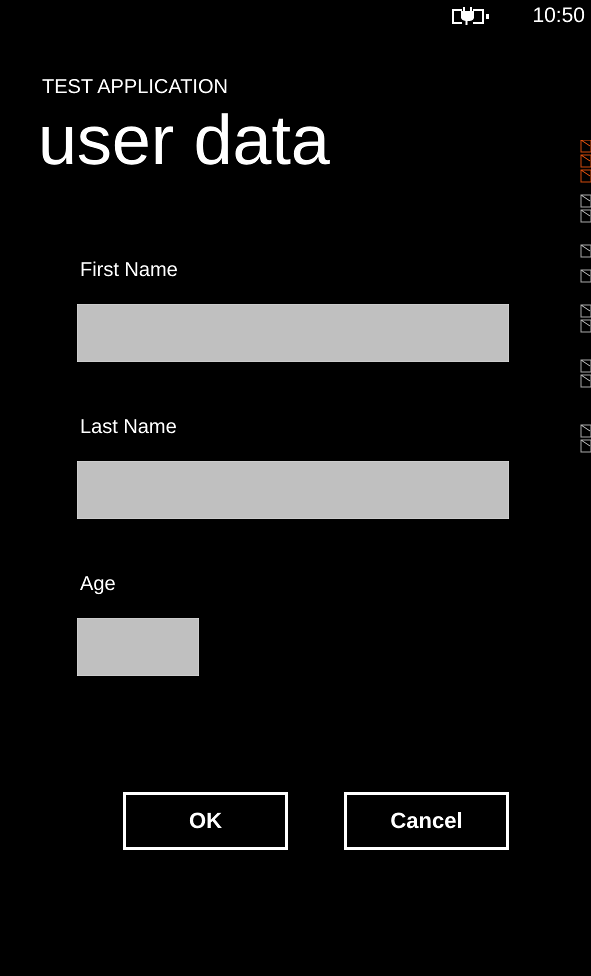 Image resolution: width=591 pixels, height=976 pixels. Describe the element at coordinates (426, 821) in the screenshot. I see `cancel-button: Cancel` at that location.